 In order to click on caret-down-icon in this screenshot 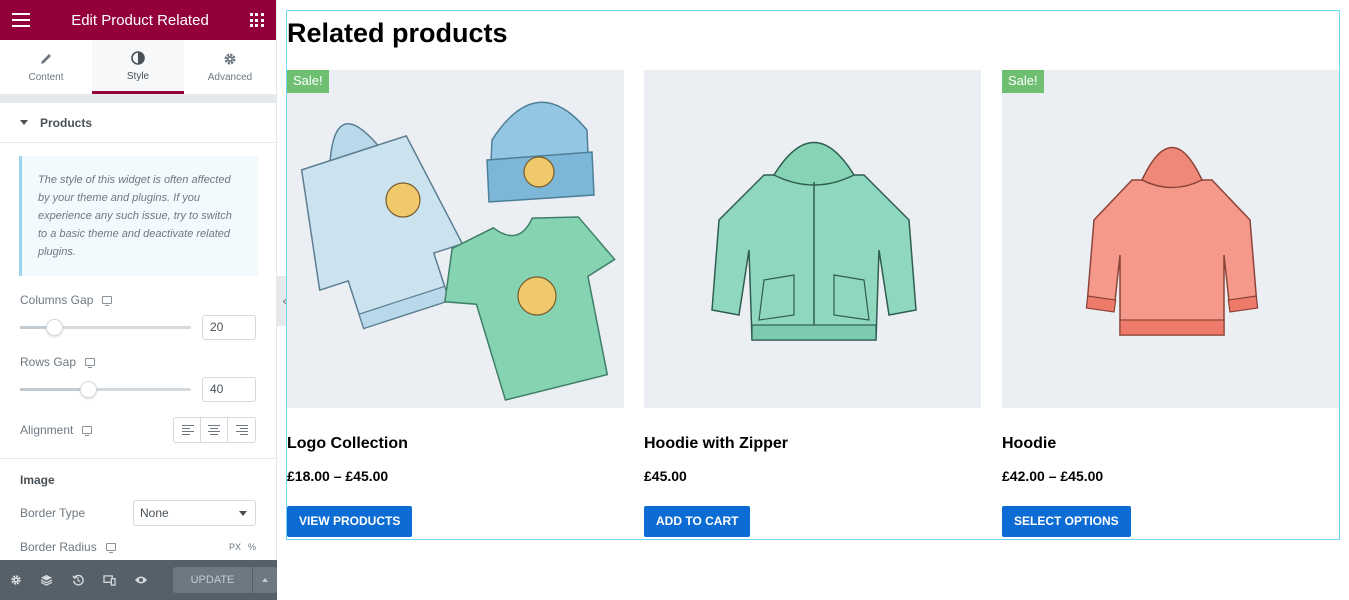, I will do `click(24, 122)`.